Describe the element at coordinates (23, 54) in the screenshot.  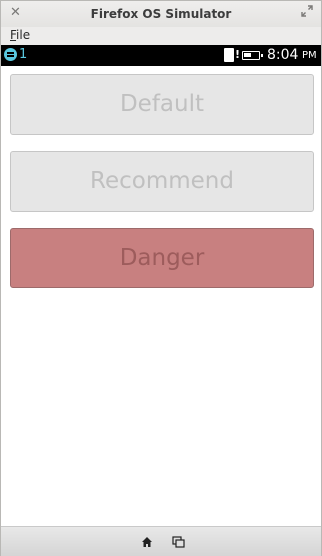
I see `notification-count: 1` at that location.